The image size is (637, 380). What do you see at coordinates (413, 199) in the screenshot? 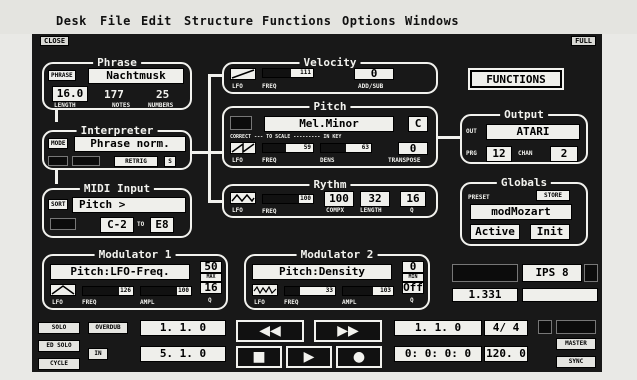
I see `rythm-q-field: 16` at bounding box center [413, 199].